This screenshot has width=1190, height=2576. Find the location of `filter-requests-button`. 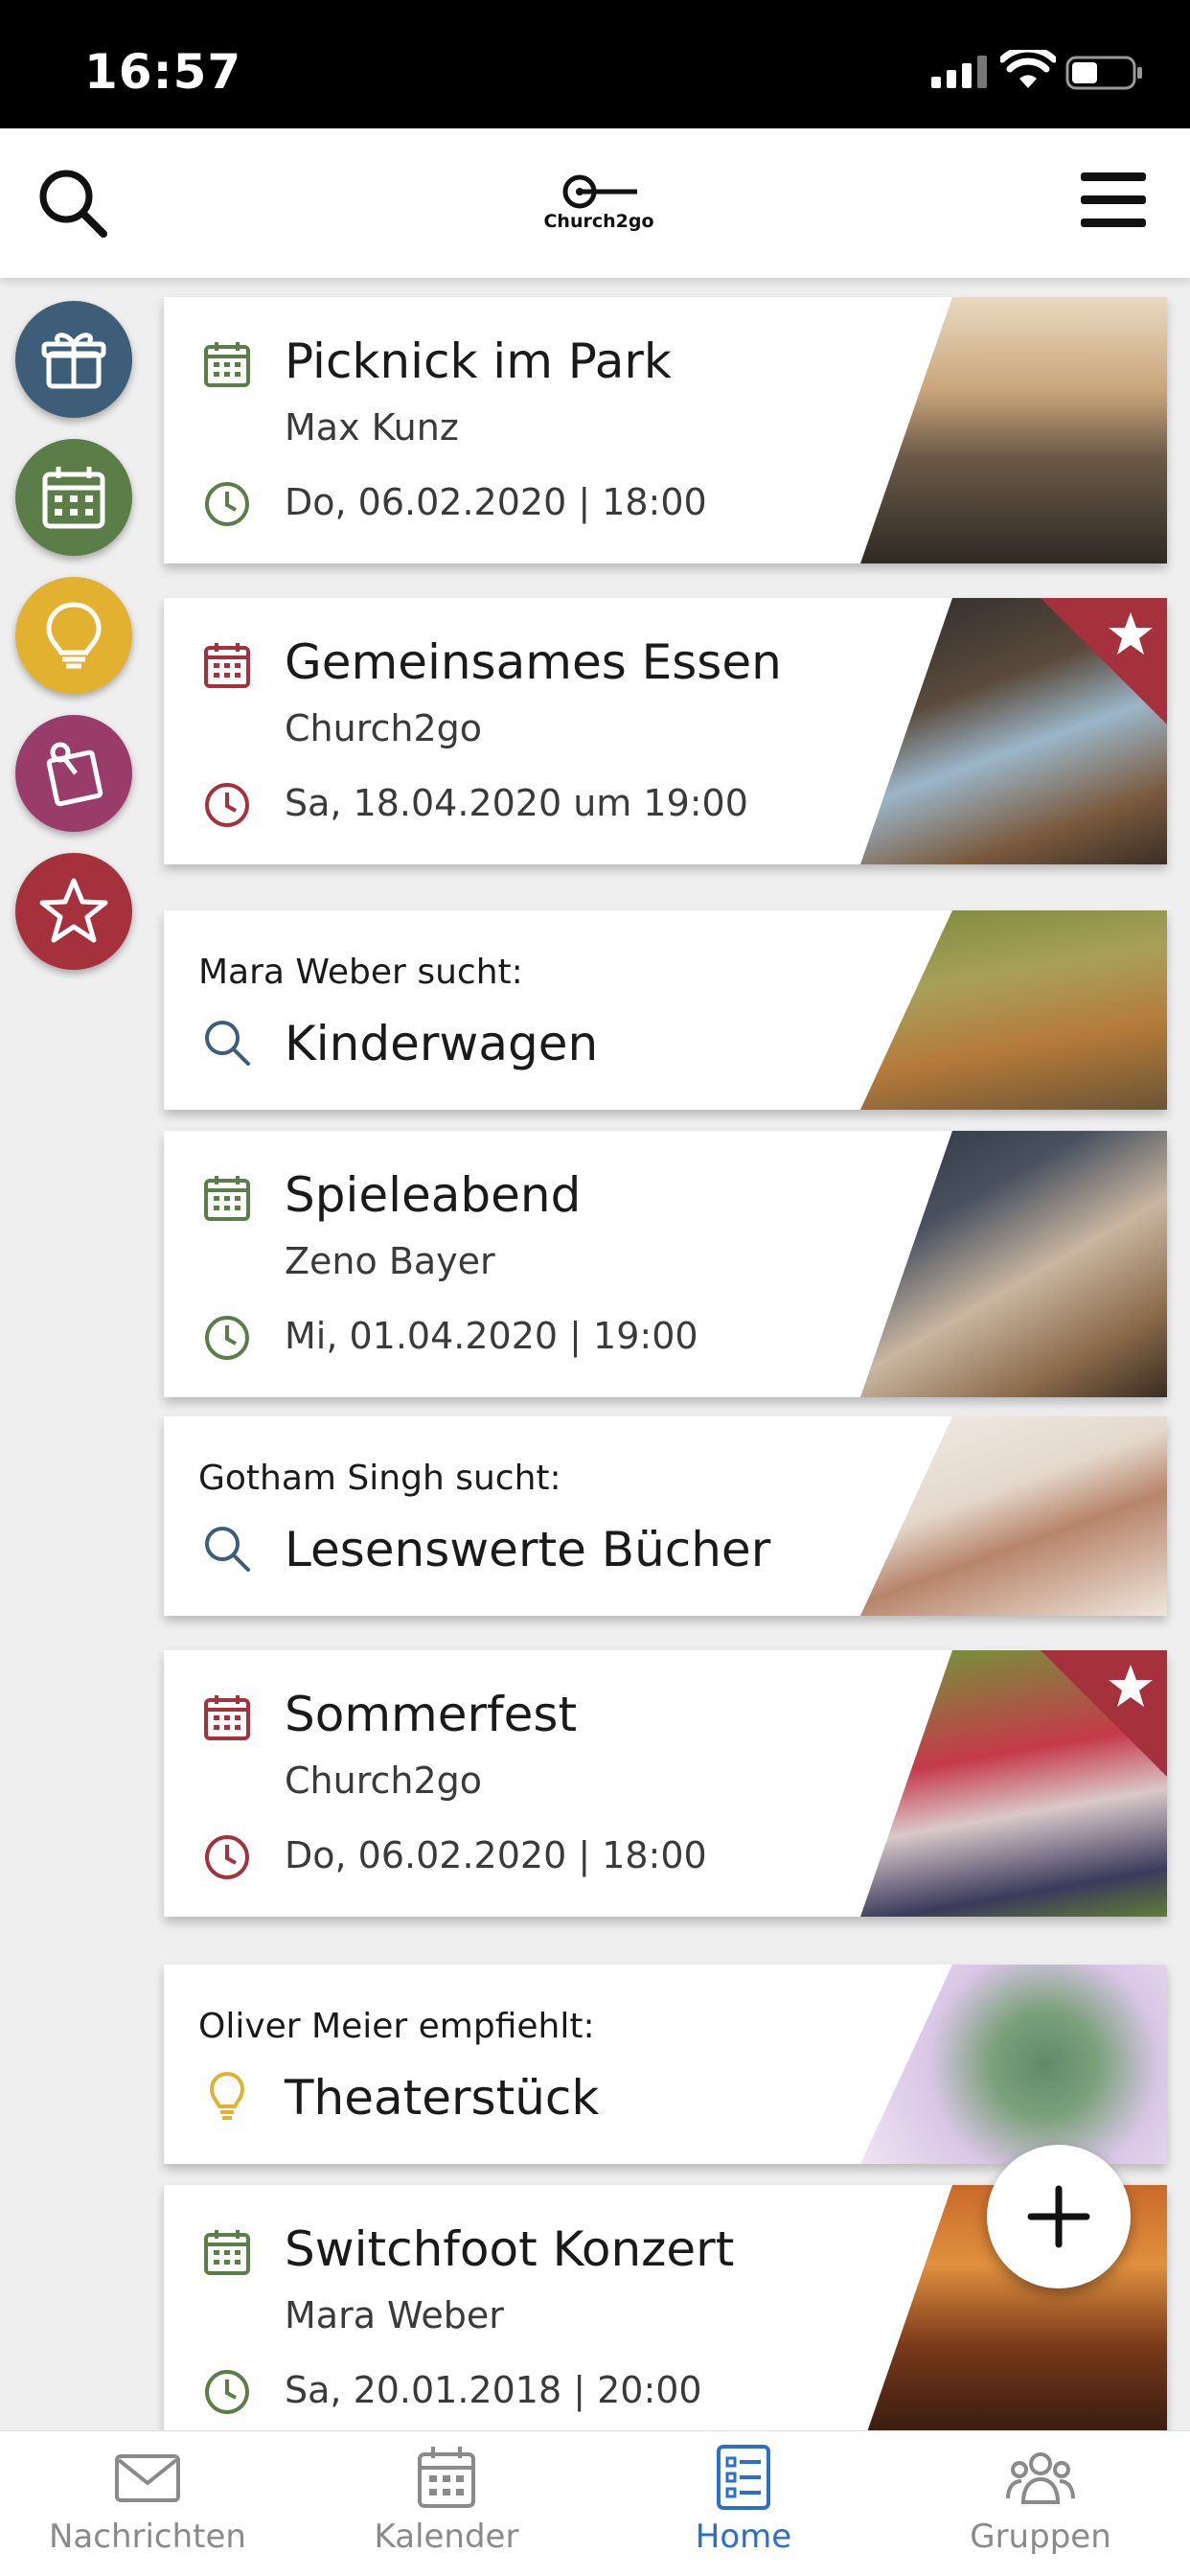

filter-requests-button is located at coordinates (74, 773).